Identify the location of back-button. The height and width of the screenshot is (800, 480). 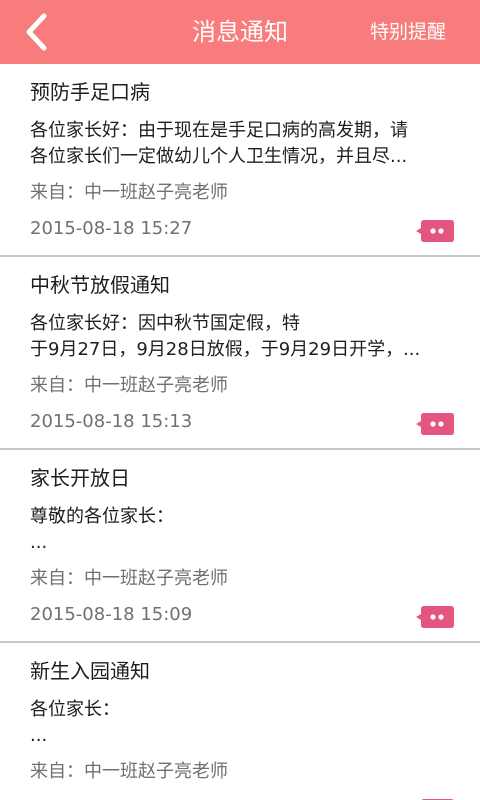
(36, 32).